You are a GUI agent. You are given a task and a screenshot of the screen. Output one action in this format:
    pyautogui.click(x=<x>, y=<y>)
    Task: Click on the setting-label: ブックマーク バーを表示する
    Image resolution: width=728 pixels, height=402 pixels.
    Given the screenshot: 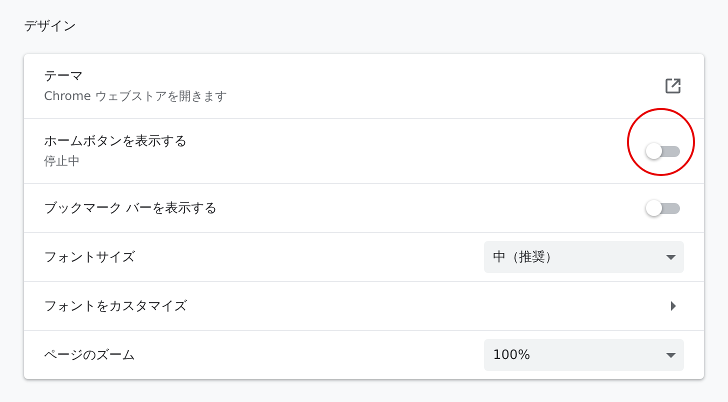 What is the action you would take?
    pyautogui.click(x=131, y=208)
    